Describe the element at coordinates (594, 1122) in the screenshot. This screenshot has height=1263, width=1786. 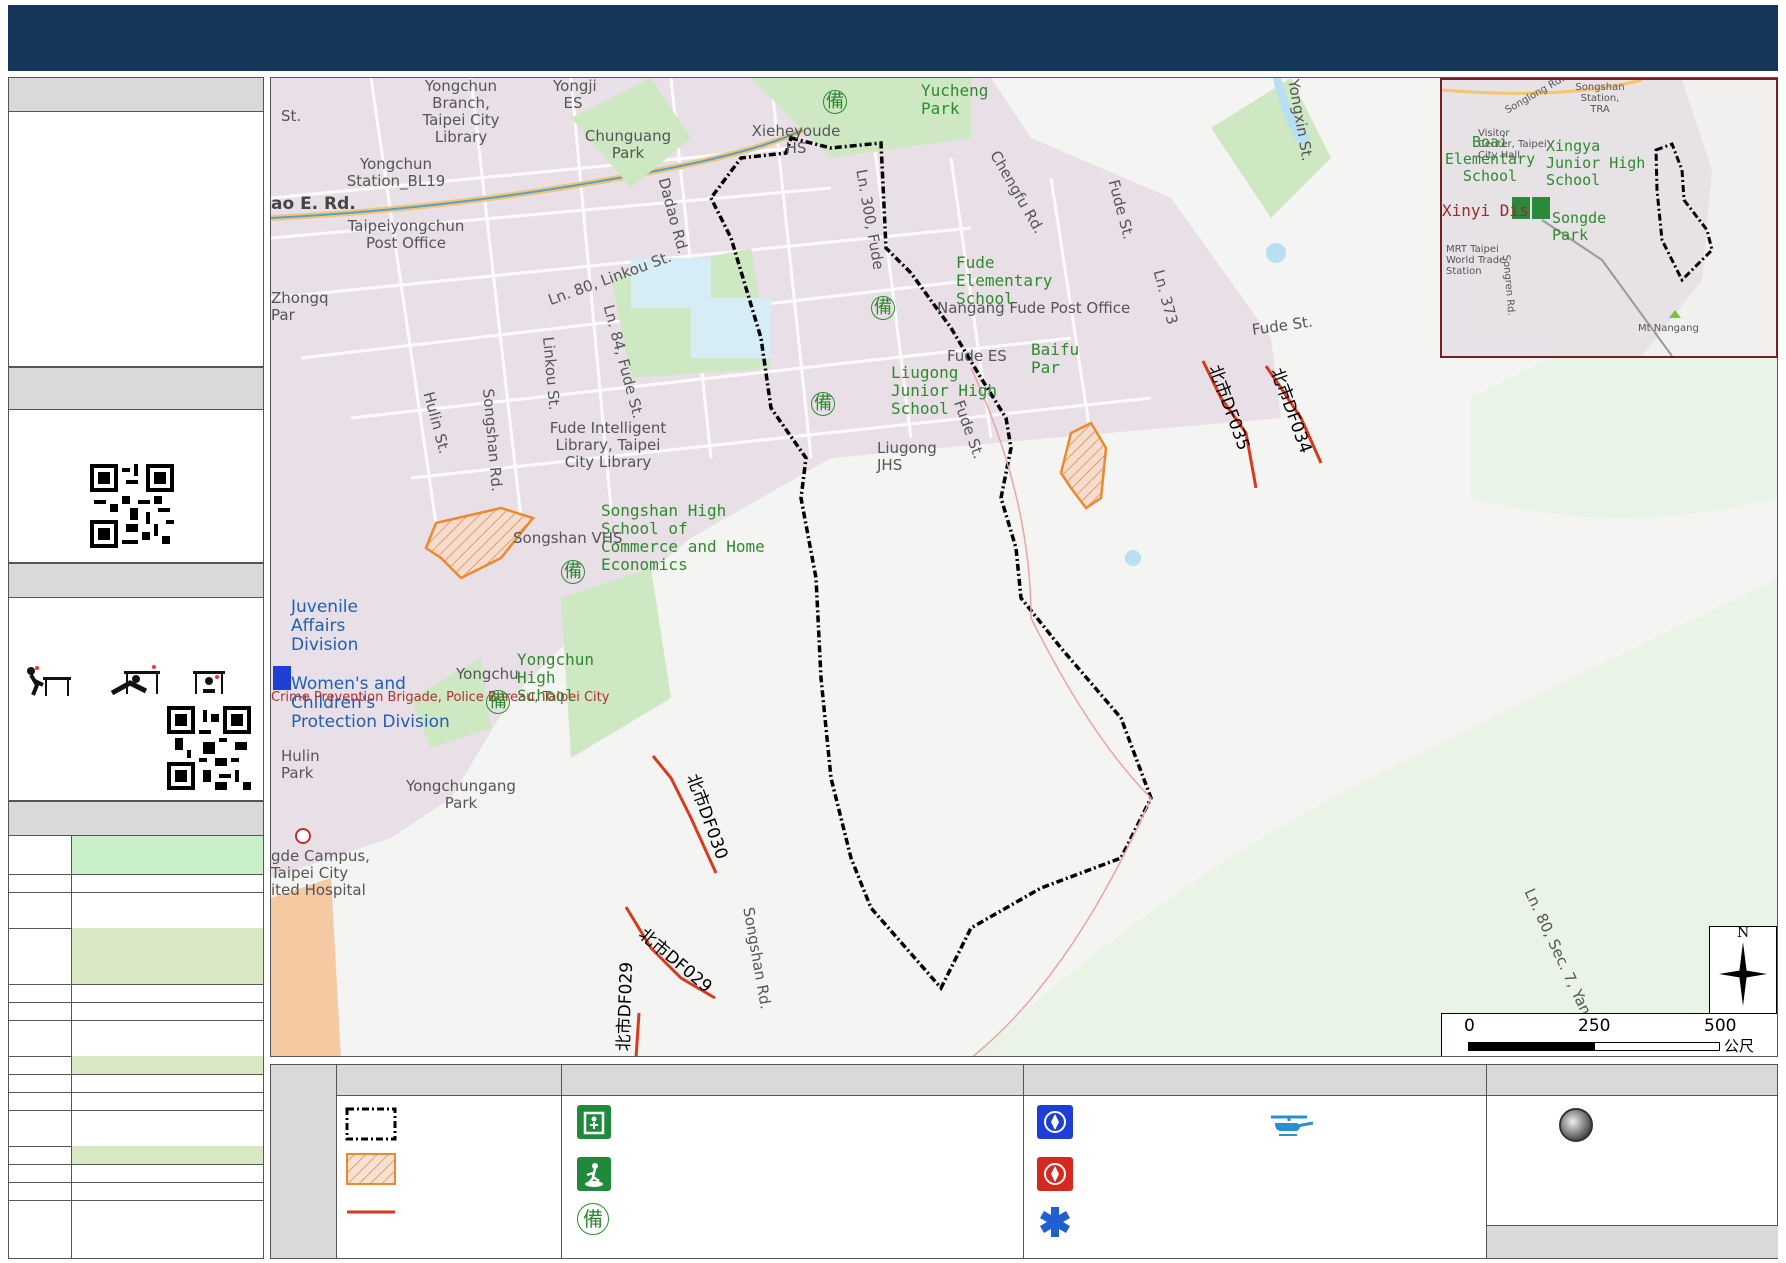
I see `evacuation-shelter-icon` at that location.